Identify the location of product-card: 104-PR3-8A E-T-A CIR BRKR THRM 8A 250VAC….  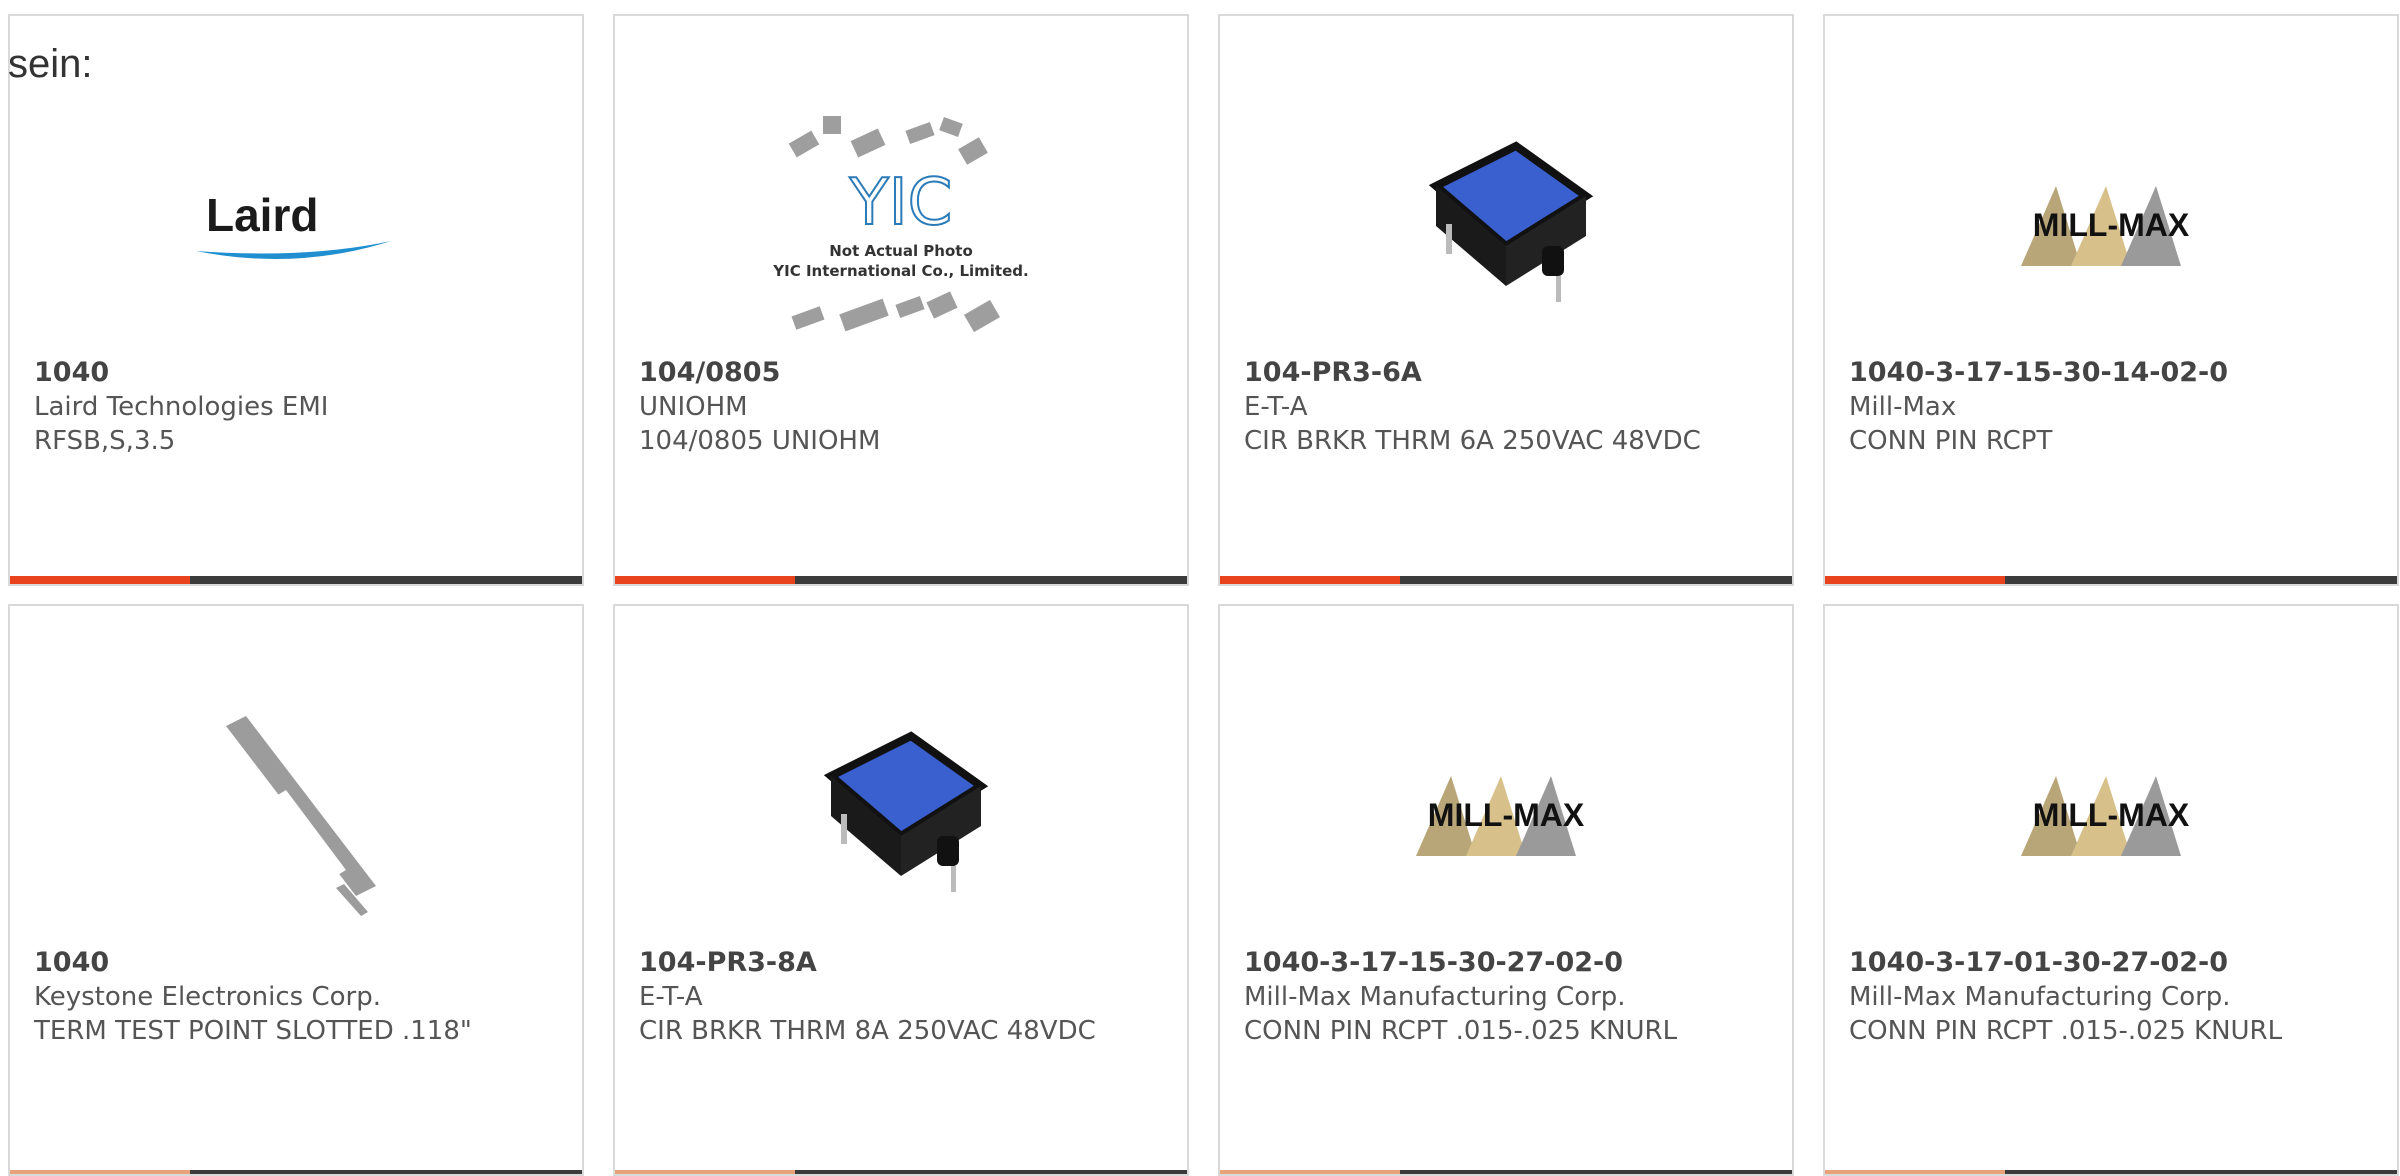
(901, 890).